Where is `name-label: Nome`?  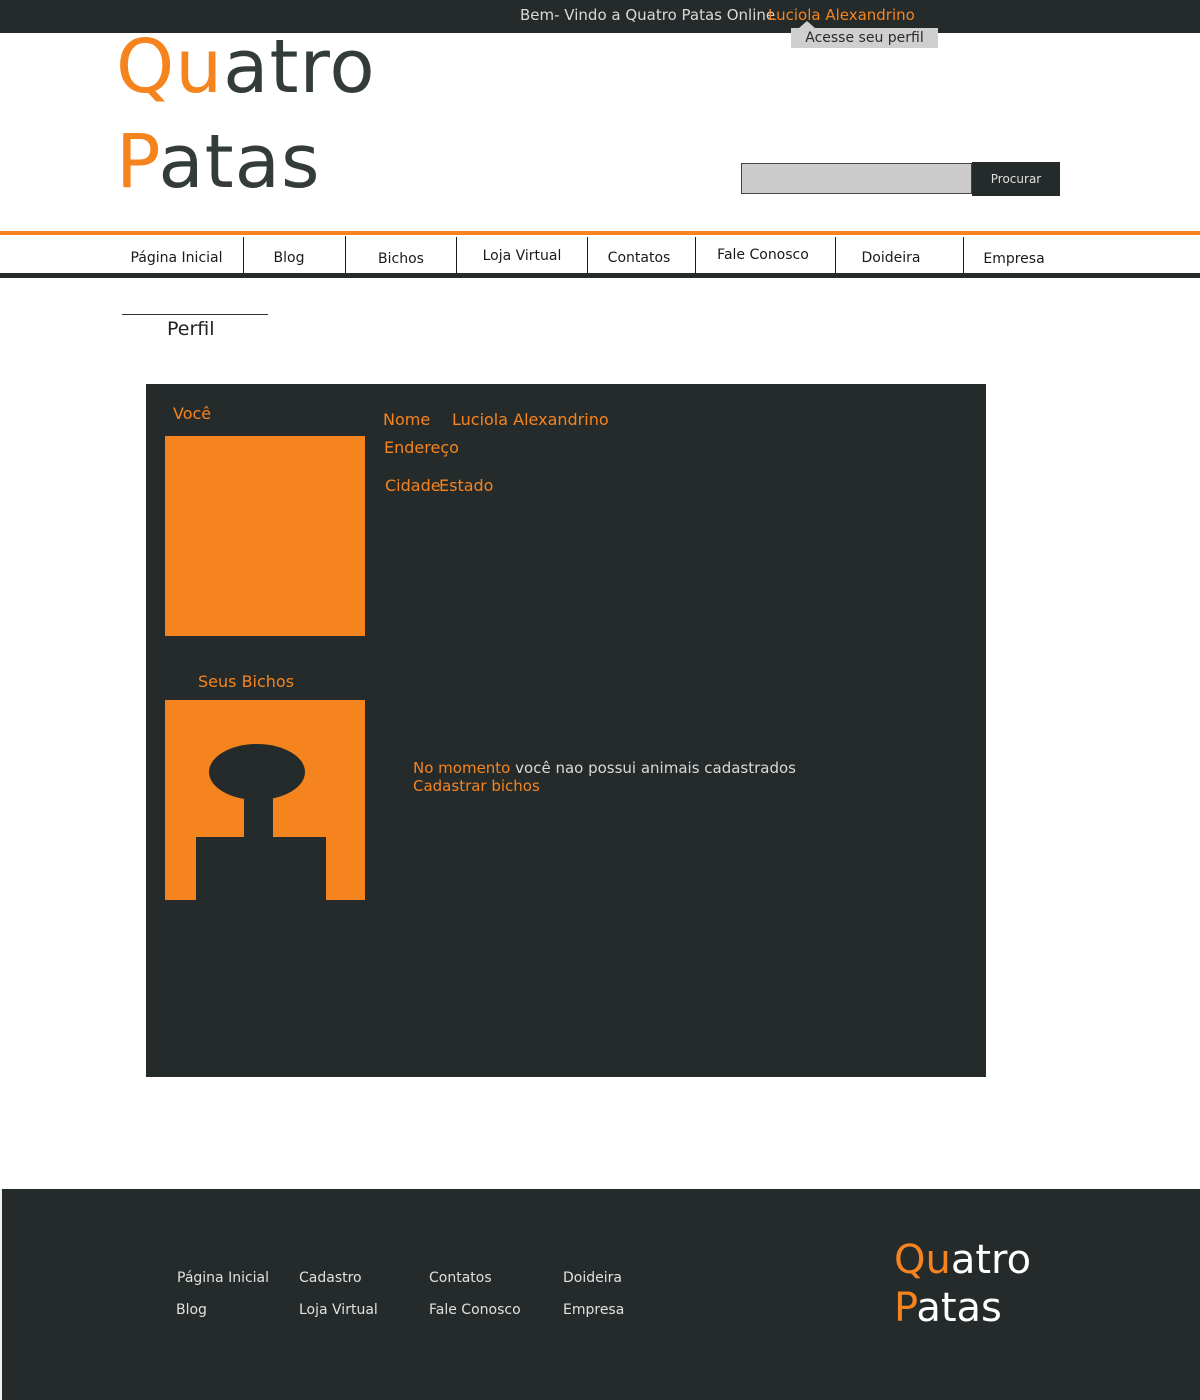
name-label: Nome is located at coordinates (407, 419).